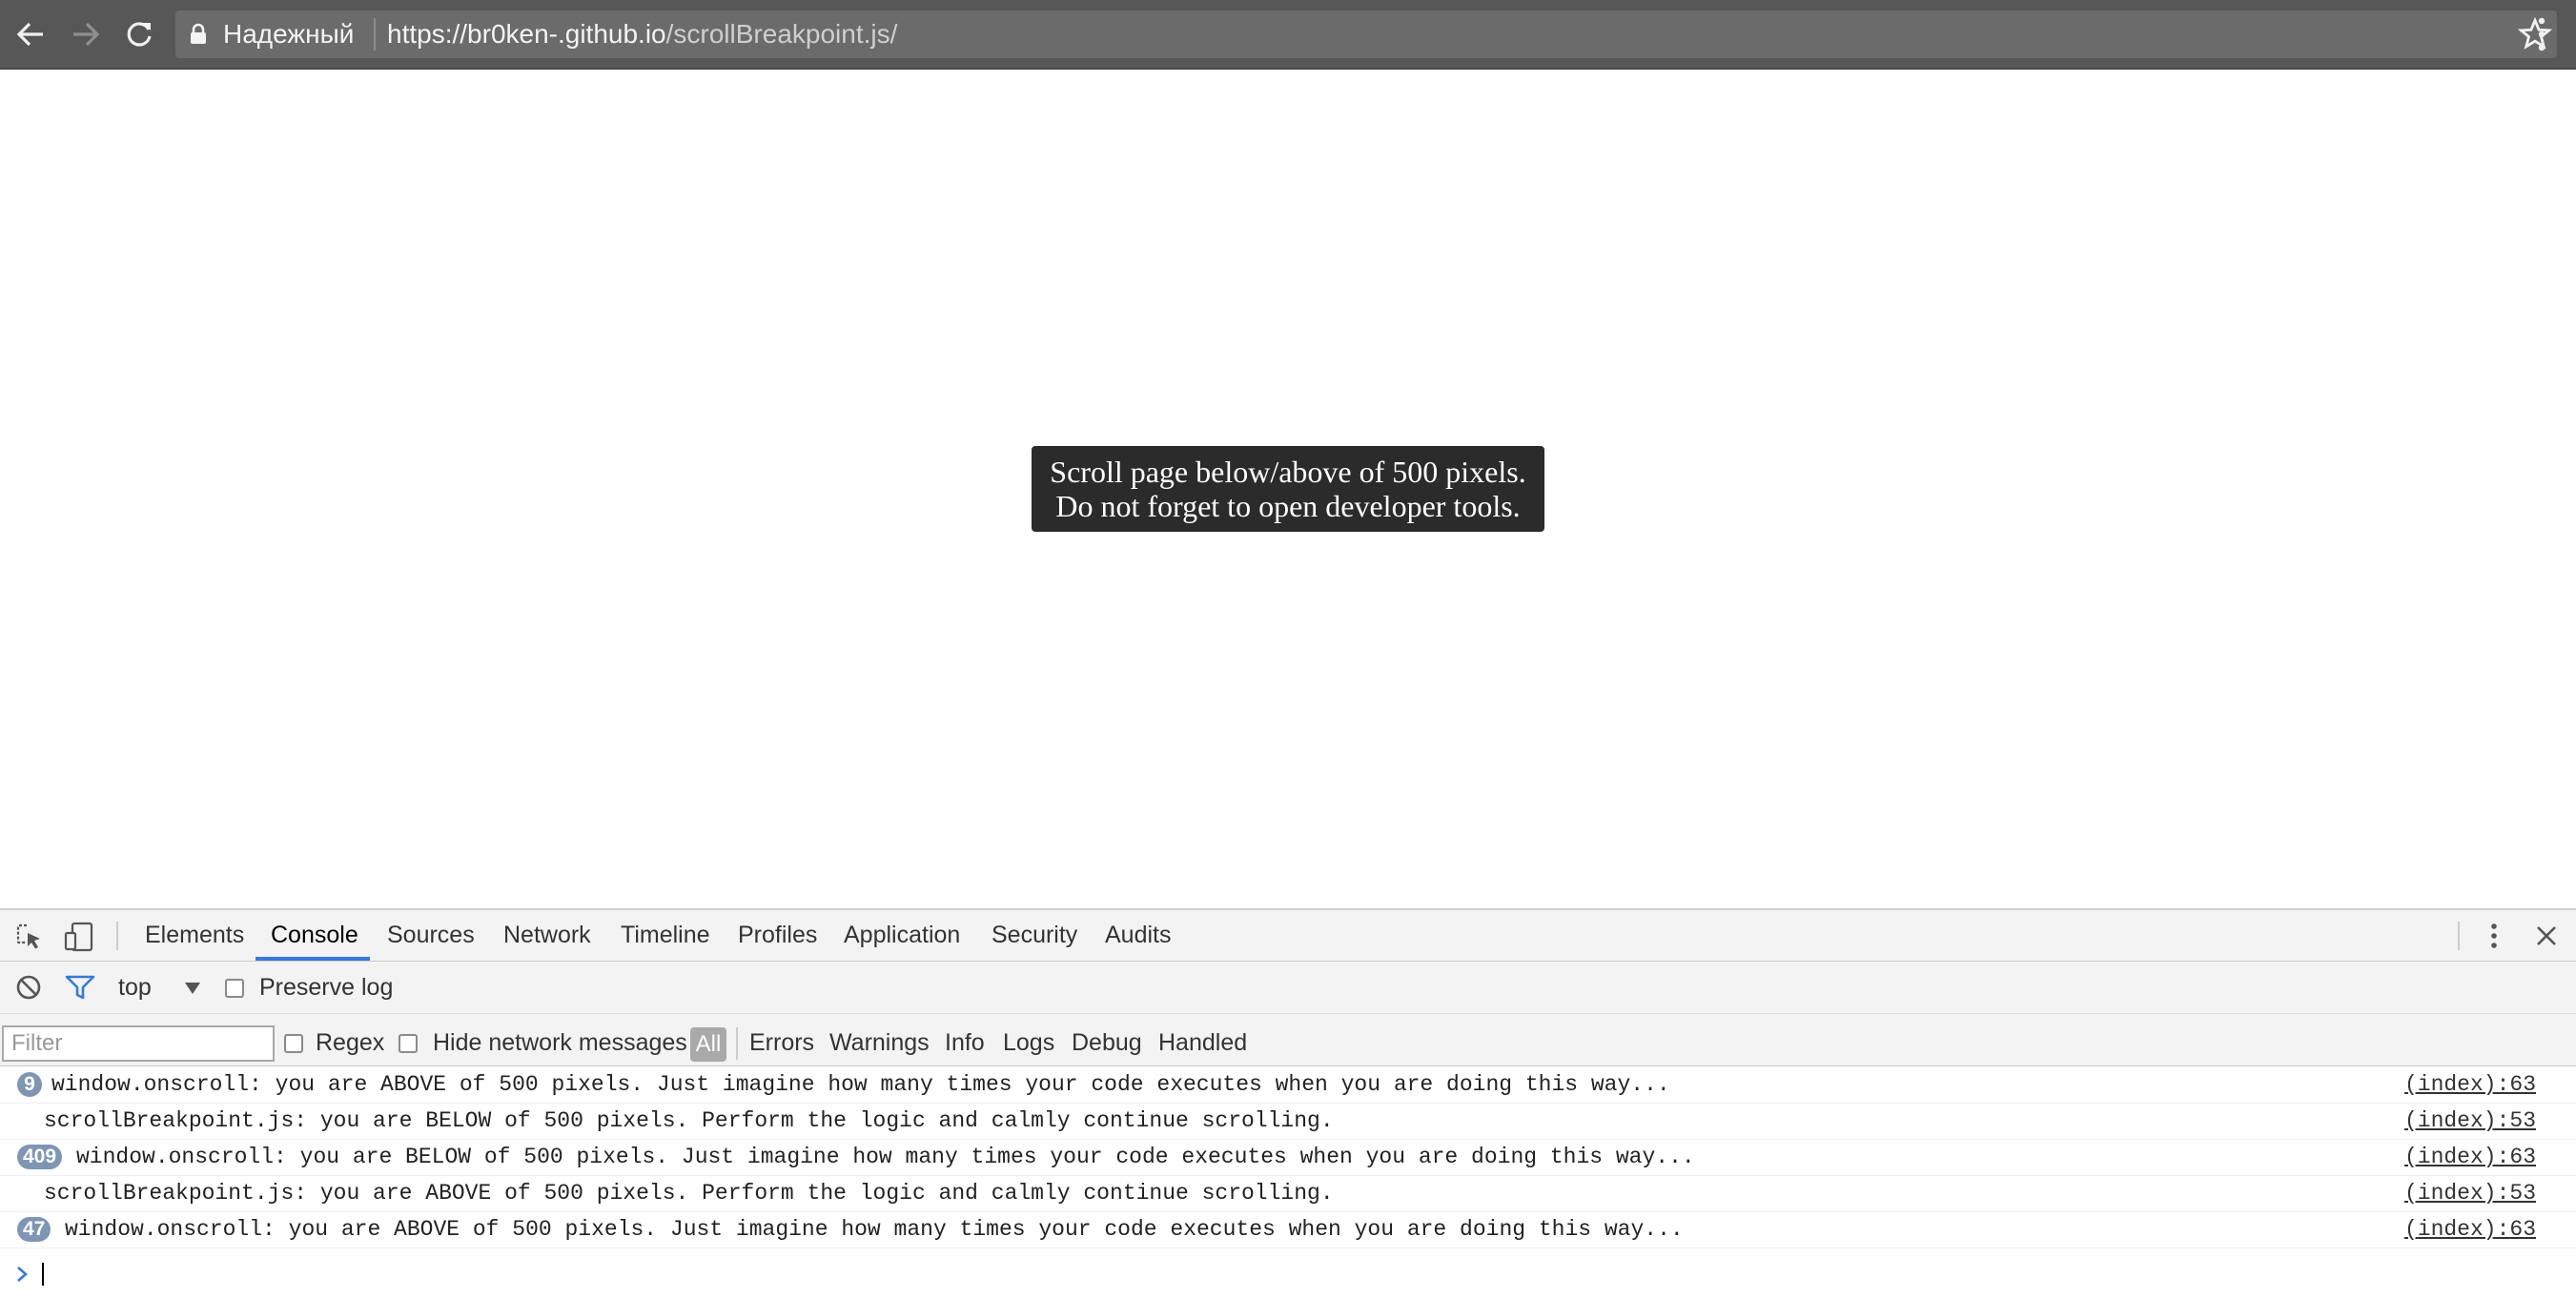 Image resolution: width=2576 pixels, height=1298 pixels. I want to click on address-divider, so click(375, 34).